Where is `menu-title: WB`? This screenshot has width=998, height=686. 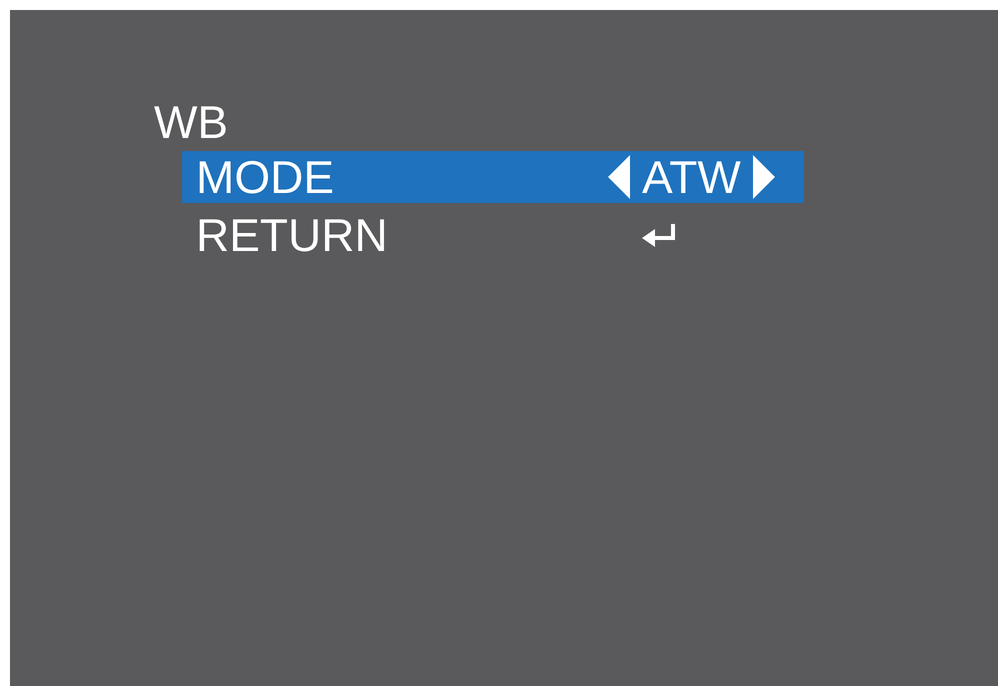
menu-title: WB is located at coordinates (191, 122).